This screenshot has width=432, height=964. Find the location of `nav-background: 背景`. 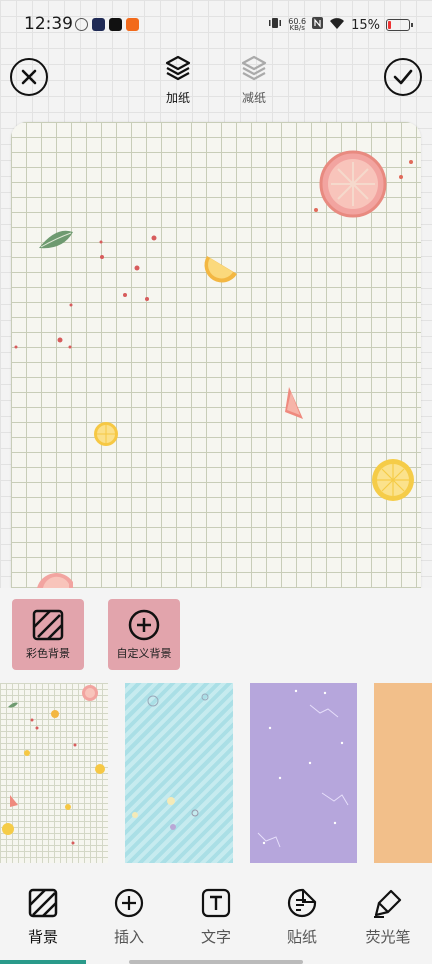

nav-background: 背景 is located at coordinates (43, 917).